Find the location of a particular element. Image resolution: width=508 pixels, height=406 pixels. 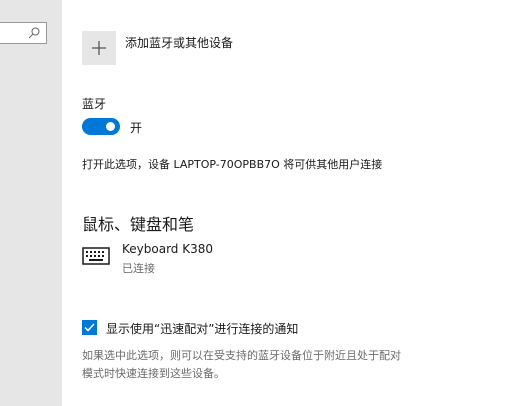

discoverable-info: 打开此选项，设备 LAPTOP-70OPBB7O 将可供其他用户连接 is located at coordinates (232, 164).